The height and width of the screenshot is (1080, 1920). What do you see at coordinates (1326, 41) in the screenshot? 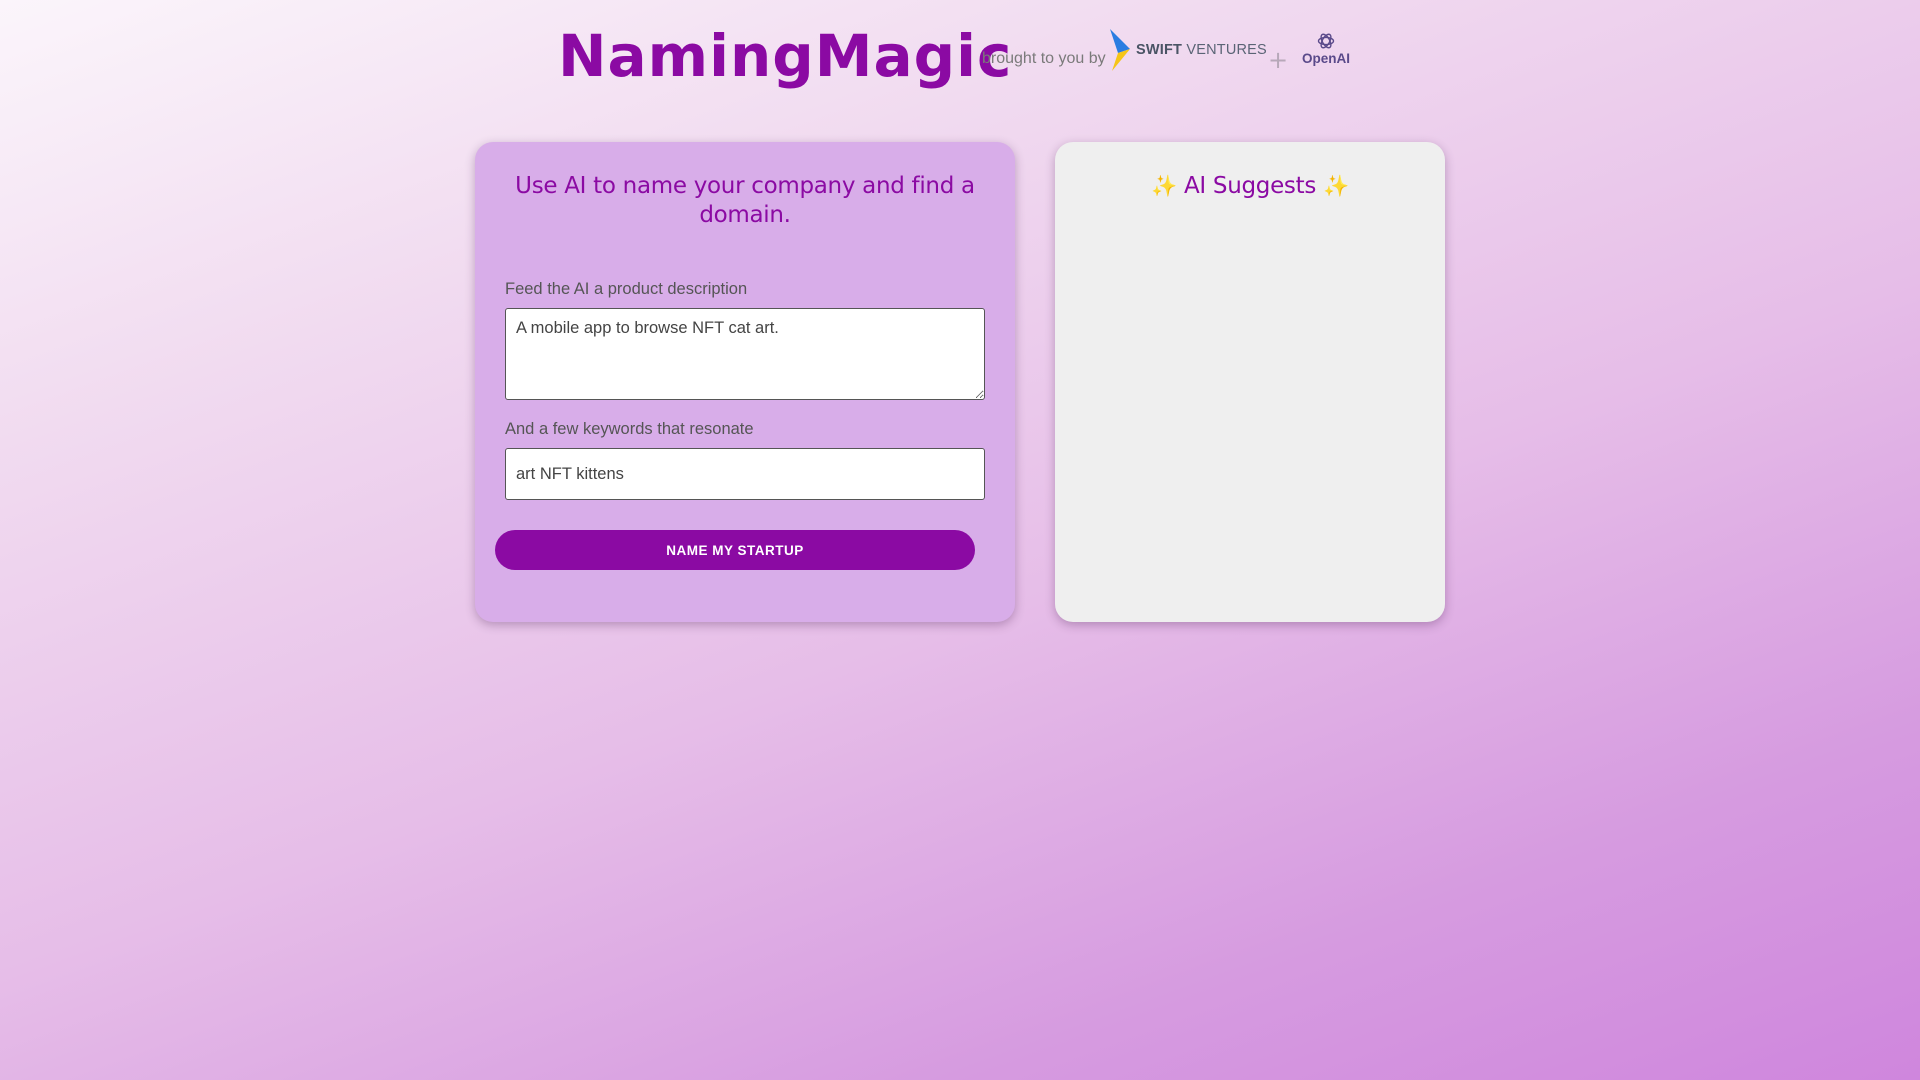
I see `openai-logo-icon` at bounding box center [1326, 41].